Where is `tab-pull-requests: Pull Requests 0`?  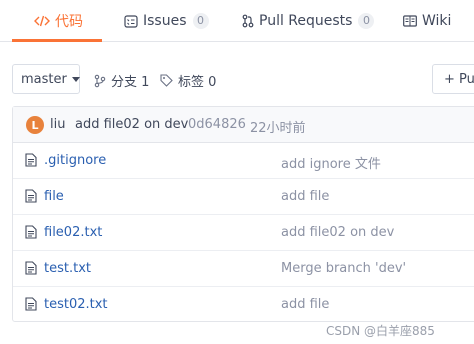 tab-pull-requests: Pull Requests 0 is located at coordinates (308, 21).